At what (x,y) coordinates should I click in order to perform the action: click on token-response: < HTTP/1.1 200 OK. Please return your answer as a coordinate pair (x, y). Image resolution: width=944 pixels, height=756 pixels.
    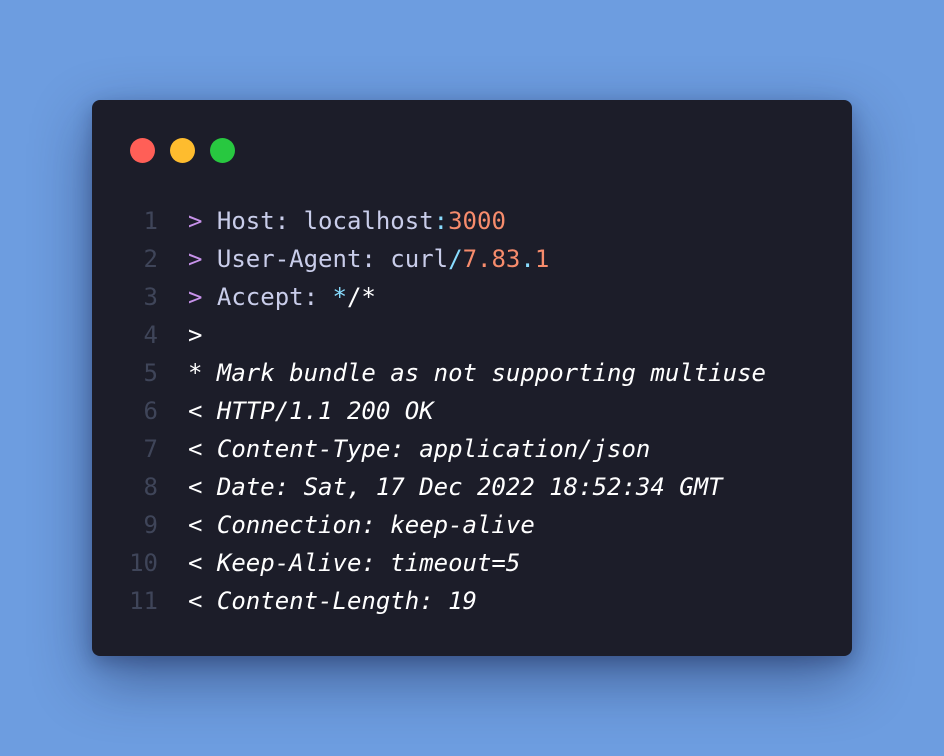
    Looking at the image, I should click on (311, 411).